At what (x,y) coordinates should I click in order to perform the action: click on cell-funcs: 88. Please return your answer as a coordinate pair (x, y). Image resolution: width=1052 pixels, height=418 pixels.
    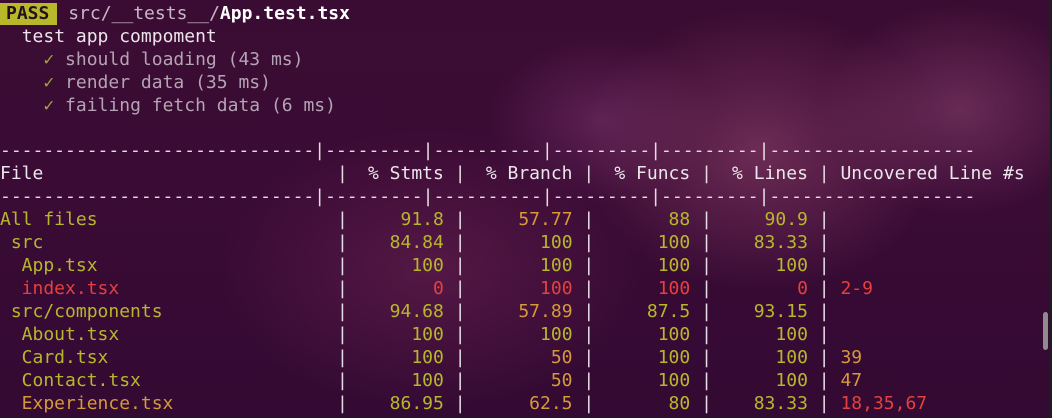
    Looking at the image, I should click on (679, 219).